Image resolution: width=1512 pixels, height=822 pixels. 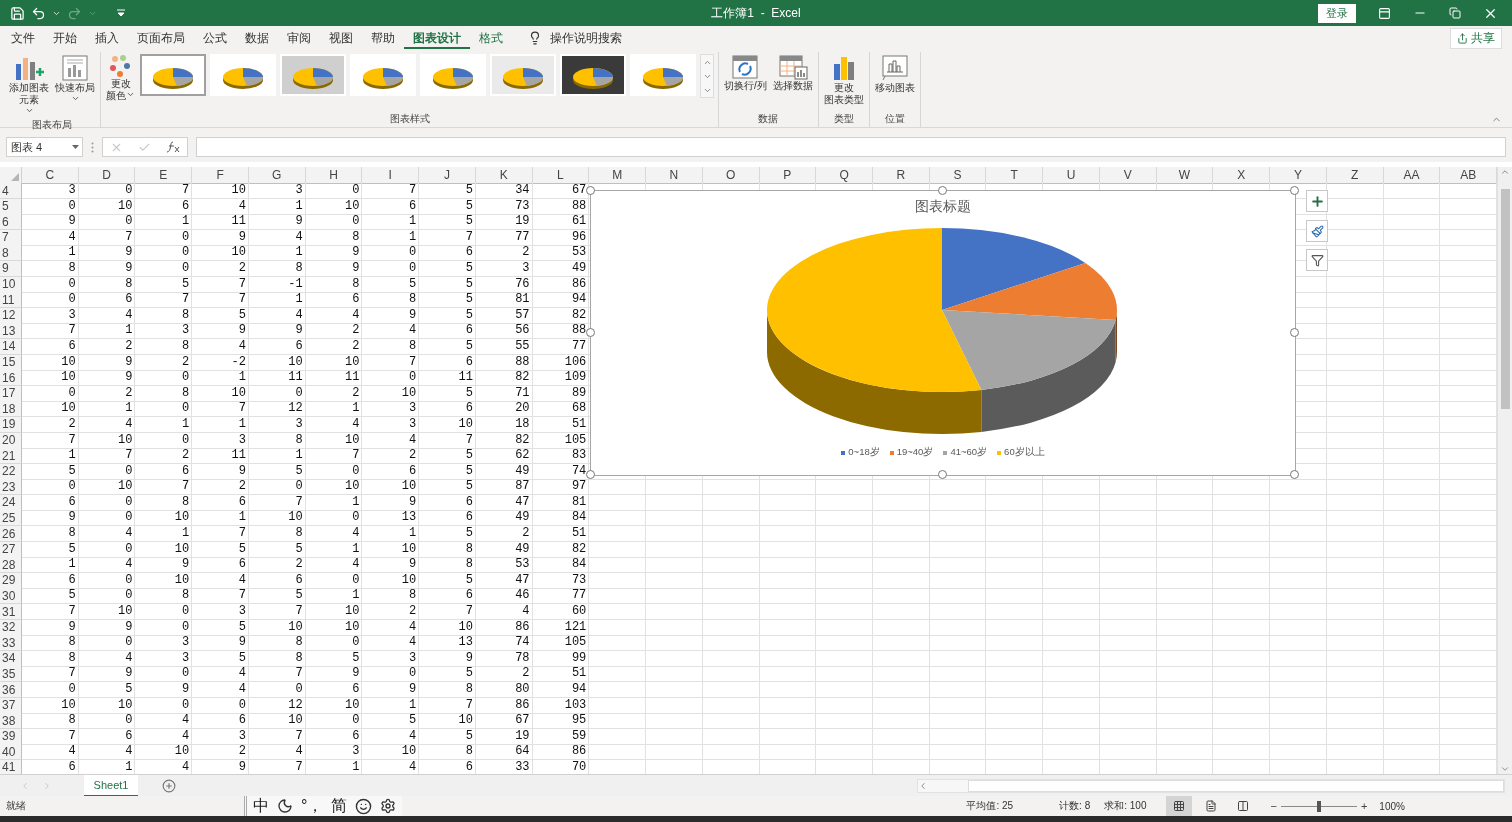 I want to click on filter-button, so click(x=1317, y=260).